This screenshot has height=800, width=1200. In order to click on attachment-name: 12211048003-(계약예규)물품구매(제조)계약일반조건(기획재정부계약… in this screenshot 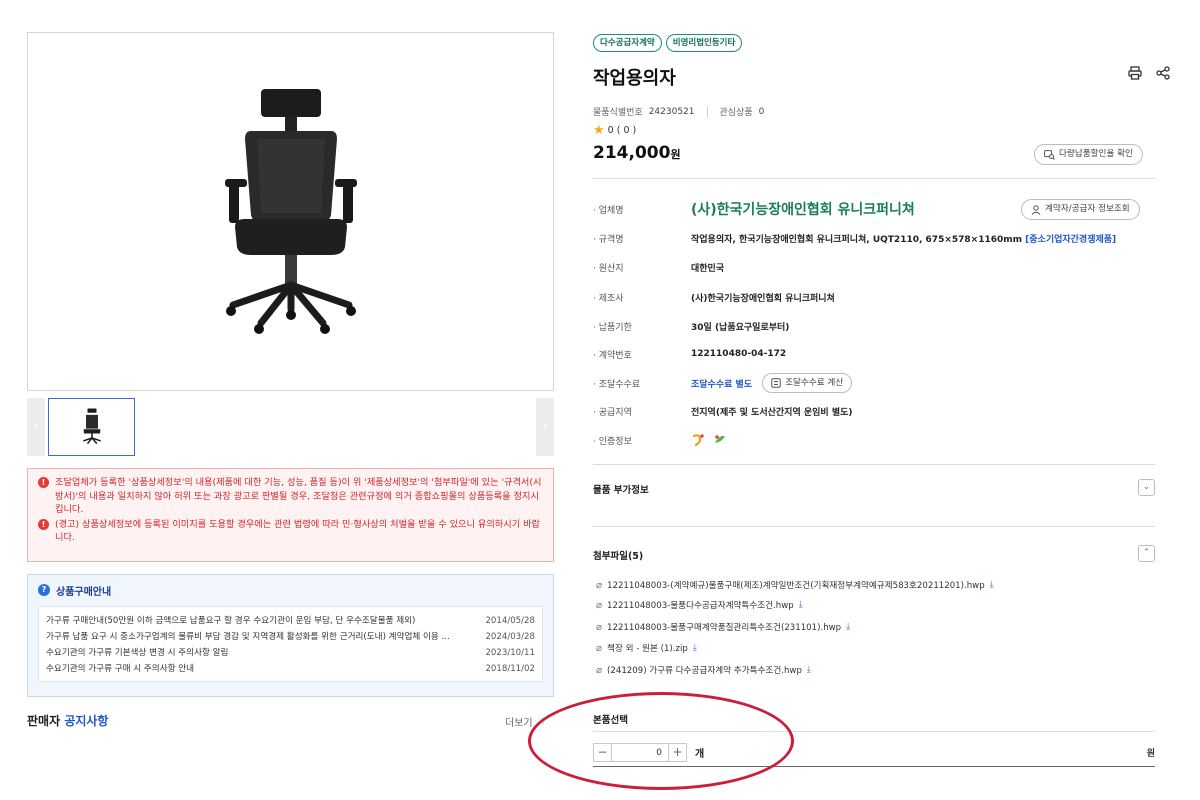, I will do `click(796, 585)`.